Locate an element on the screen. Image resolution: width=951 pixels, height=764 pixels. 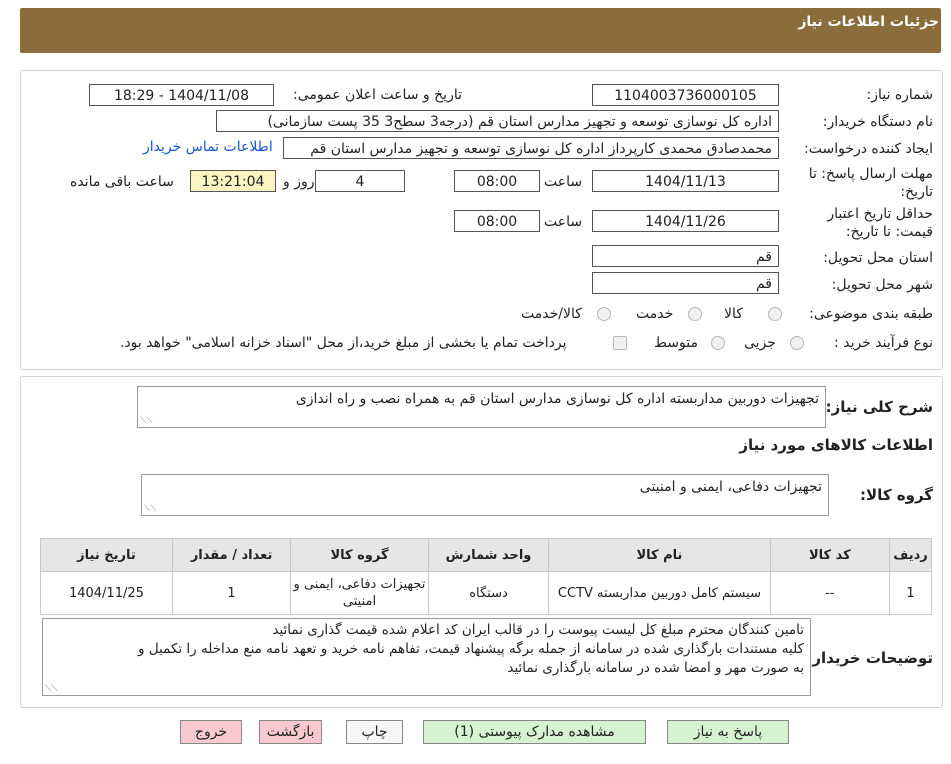
page-title: جزئیات اطلاعات نیاز is located at coordinates (868, 22).